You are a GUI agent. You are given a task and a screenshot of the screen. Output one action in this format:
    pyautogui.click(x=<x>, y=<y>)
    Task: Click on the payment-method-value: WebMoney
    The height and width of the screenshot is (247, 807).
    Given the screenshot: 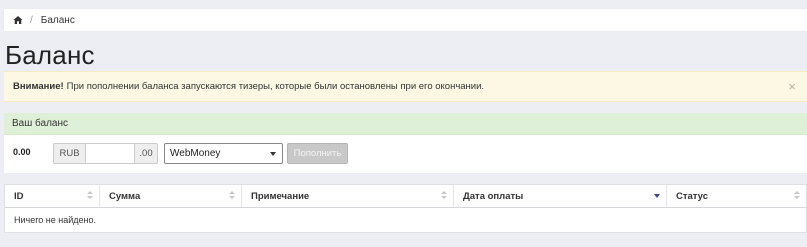 What is the action you would take?
    pyautogui.click(x=195, y=153)
    